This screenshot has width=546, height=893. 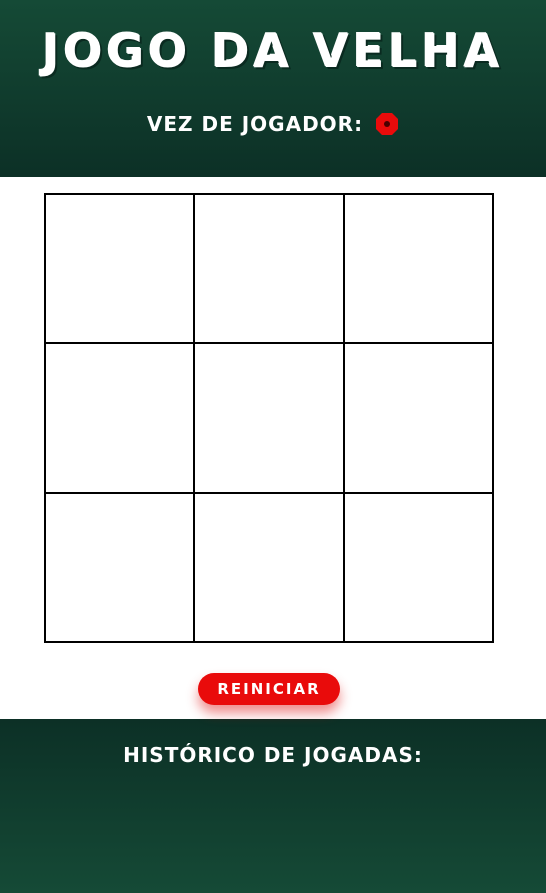 What do you see at coordinates (387, 124) in the screenshot?
I see `red-octagon-icon` at bounding box center [387, 124].